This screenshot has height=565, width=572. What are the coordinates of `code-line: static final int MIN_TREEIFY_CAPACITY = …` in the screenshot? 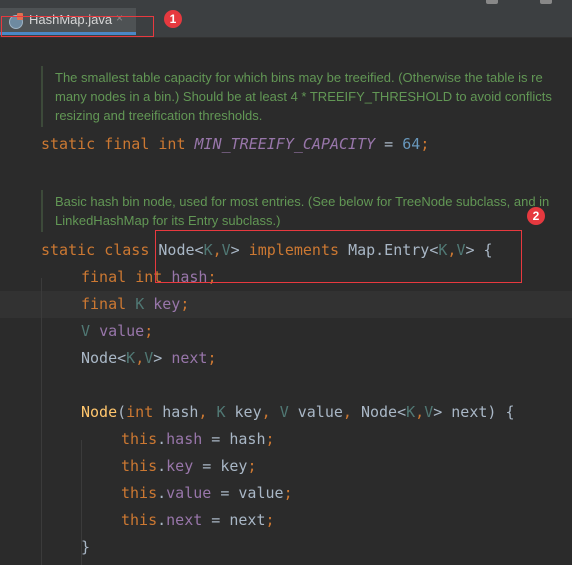 It's located at (235, 144).